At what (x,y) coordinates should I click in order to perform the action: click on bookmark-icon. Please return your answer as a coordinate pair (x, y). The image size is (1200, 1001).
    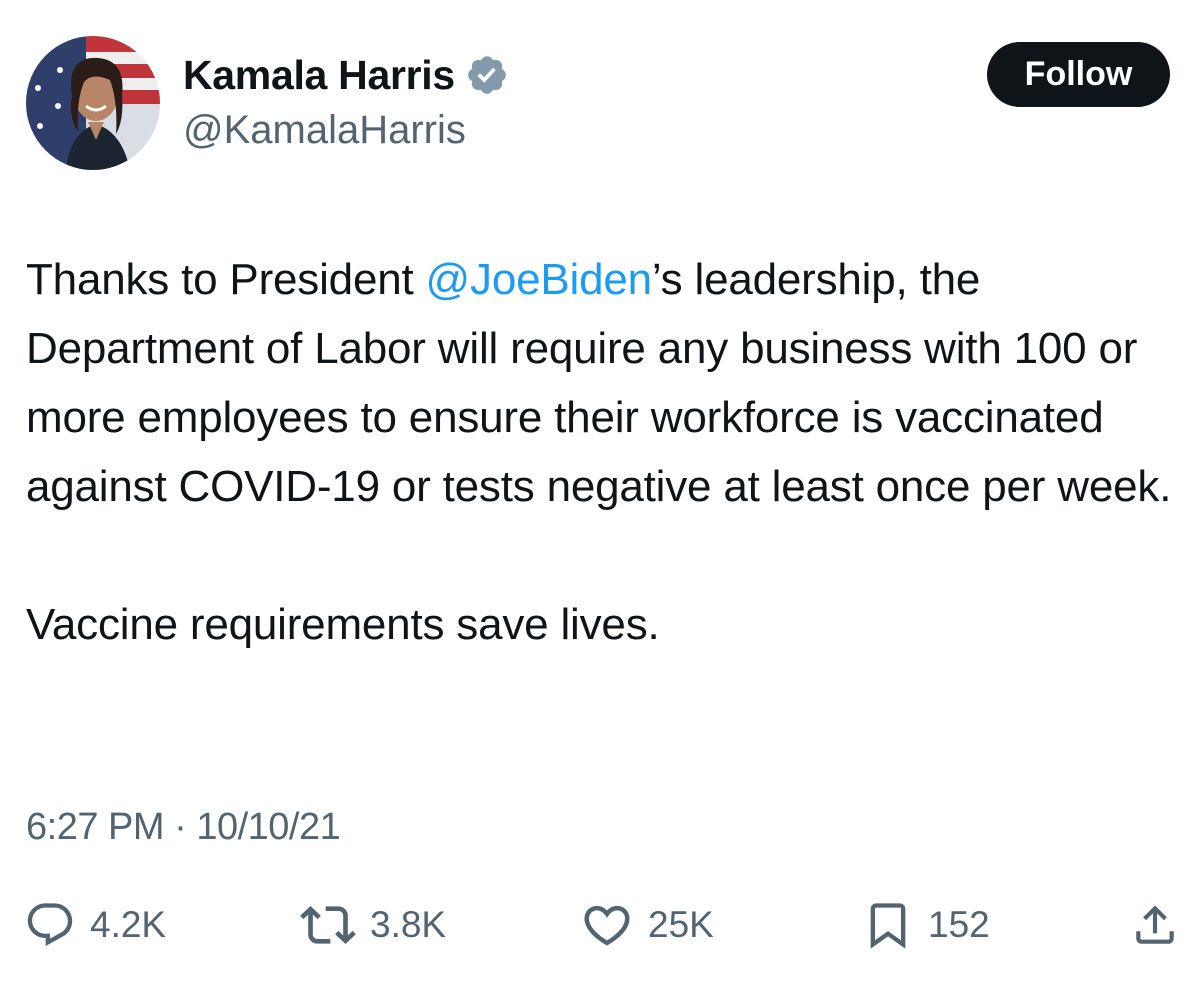
    Looking at the image, I should click on (888, 926).